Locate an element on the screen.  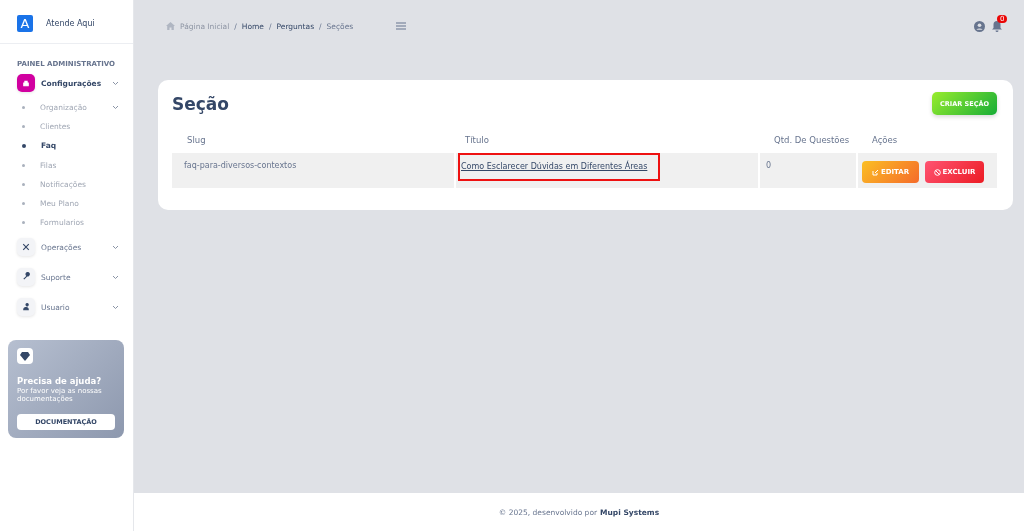
page-title: Seção is located at coordinates (200, 103).